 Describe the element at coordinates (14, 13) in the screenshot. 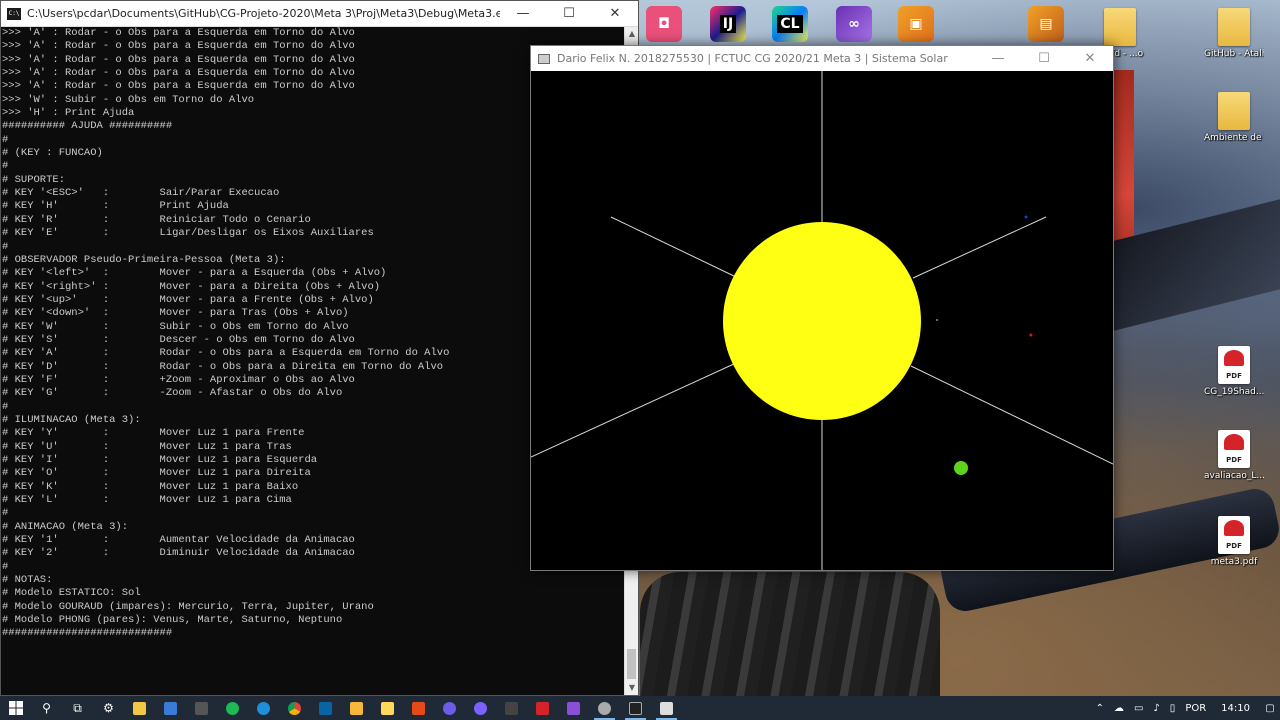

I see `cmd-icon: C:\` at that location.